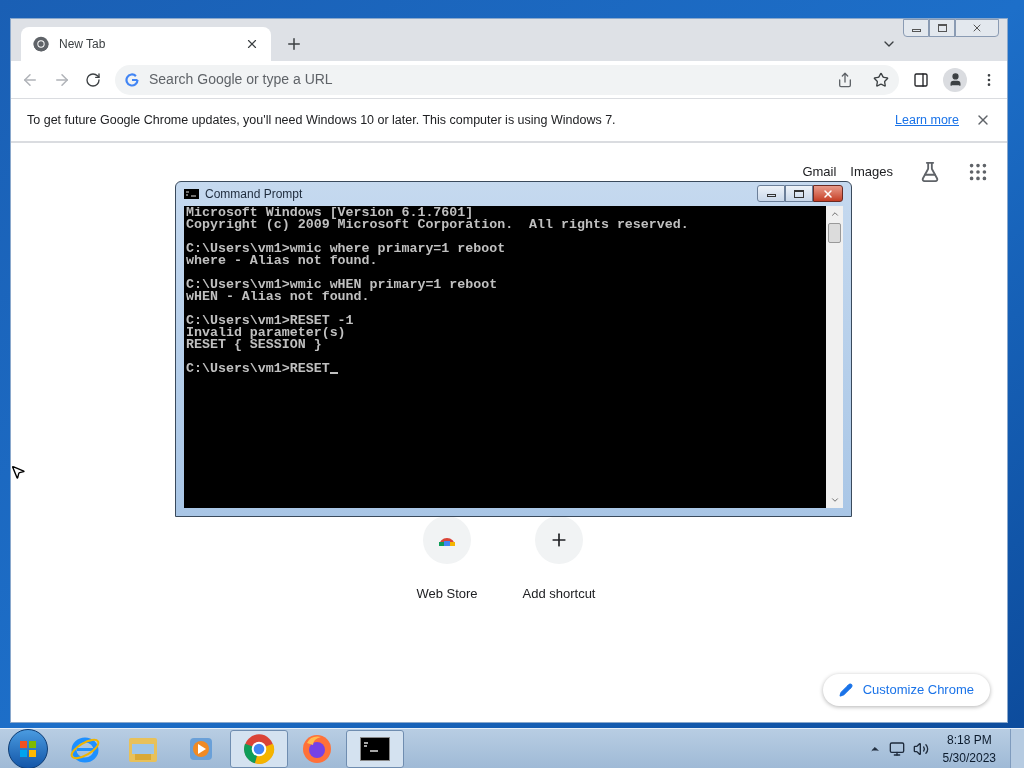 The height and width of the screenshot is (768, 1024). Describe the element at coordinates (559, 560) in the screenshot. I see `shortcut-tile: Add shortcut` at that location.